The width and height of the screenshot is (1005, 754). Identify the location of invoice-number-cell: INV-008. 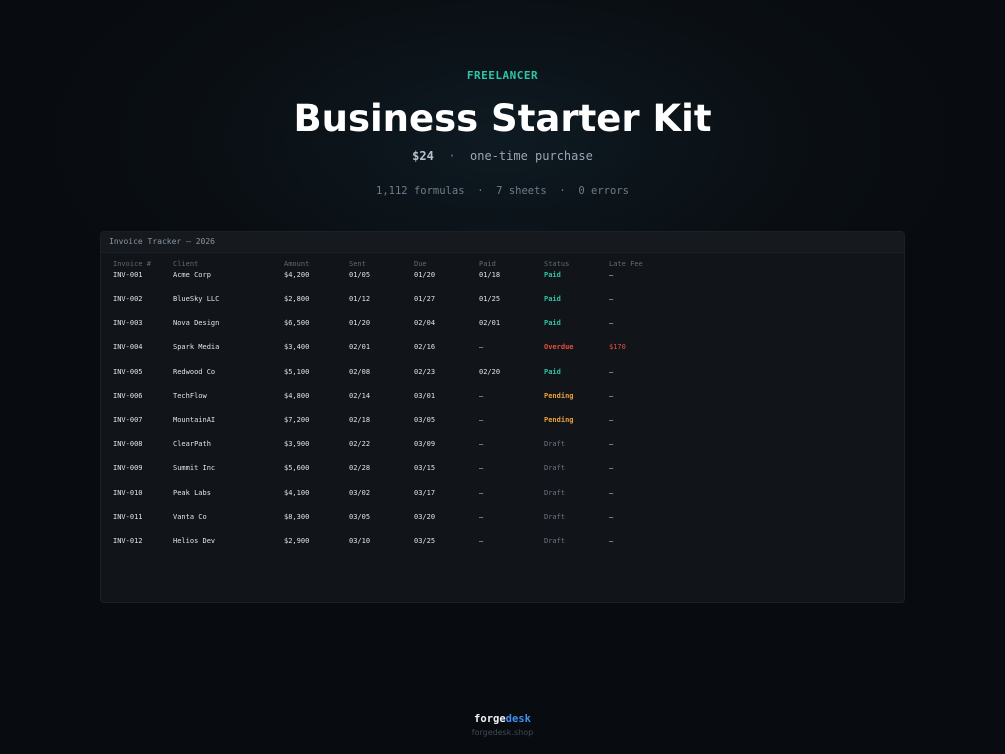
(128, 444).